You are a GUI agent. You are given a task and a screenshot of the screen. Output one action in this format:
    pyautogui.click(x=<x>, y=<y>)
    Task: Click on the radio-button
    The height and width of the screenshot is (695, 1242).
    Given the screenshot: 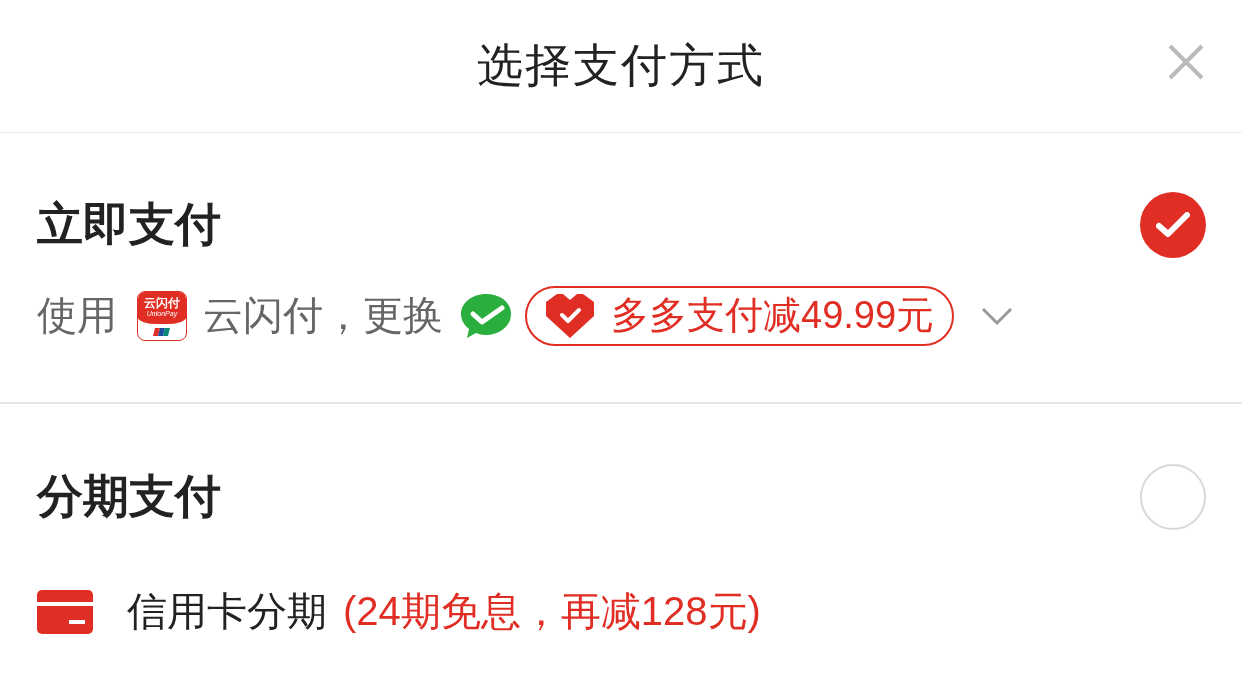 What is the action you would take?
    pyautogui.click(x=1173, y=497)
    